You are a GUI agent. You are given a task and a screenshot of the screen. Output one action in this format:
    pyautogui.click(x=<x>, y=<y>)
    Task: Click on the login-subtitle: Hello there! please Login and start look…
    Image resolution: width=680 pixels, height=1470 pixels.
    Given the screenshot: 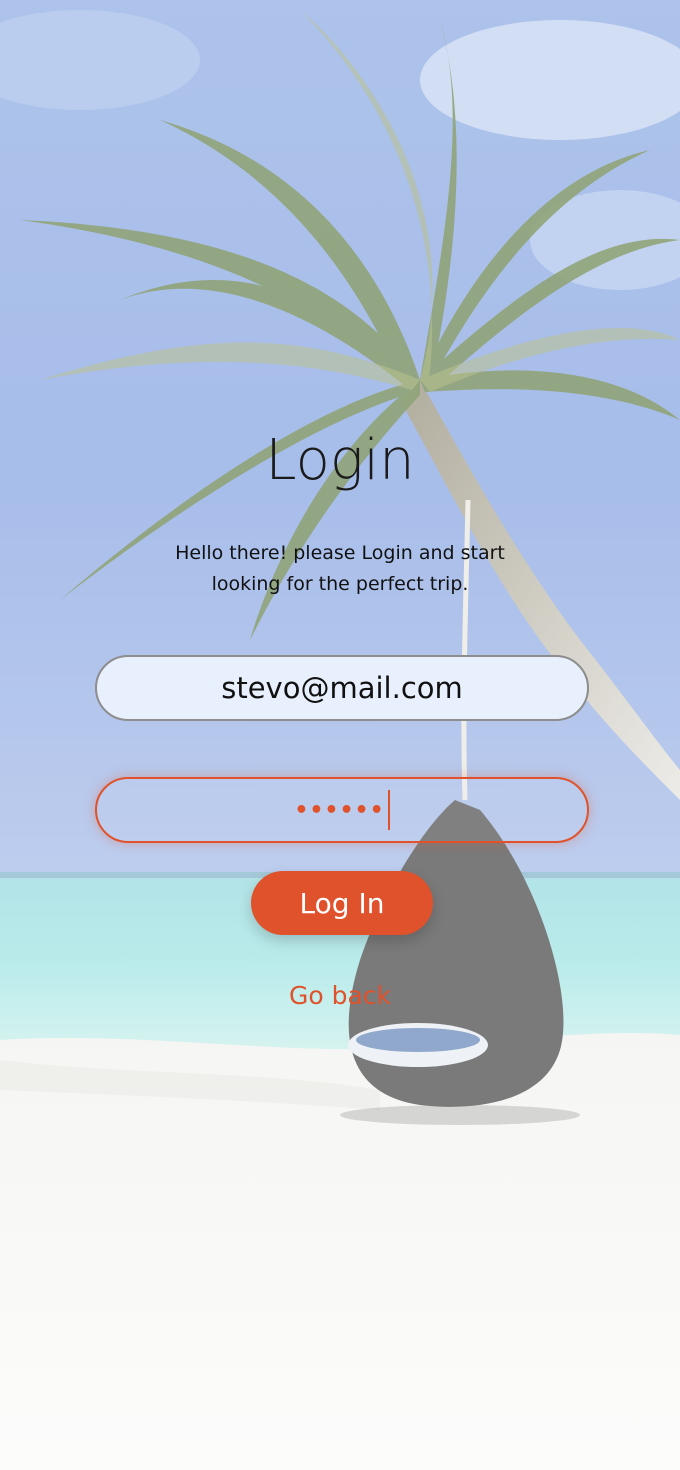 What is the action you would take?
    pyautogui.click(x=340, y=568)
    